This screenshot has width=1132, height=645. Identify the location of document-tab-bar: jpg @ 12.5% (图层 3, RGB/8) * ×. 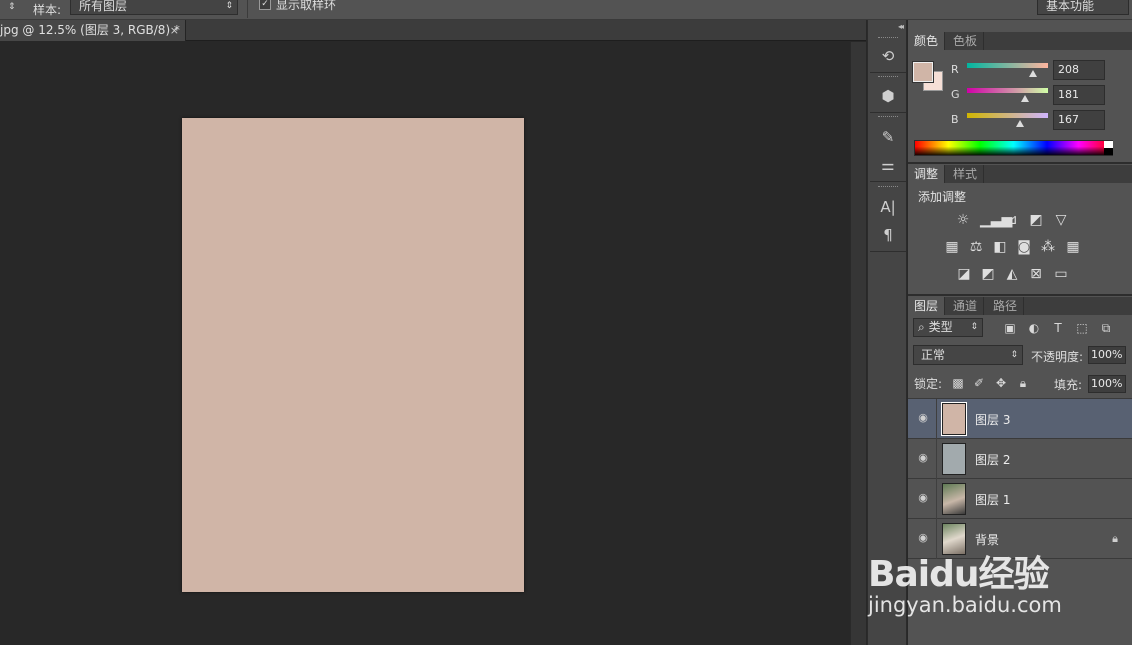
(433, 30).